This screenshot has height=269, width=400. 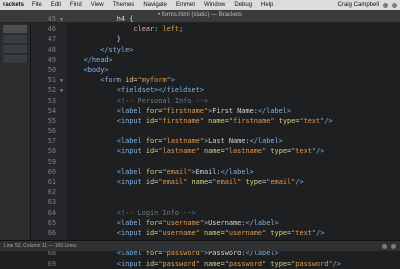 What do you see at coordinates (51, 100) in the screenshot?
I see `line-number: 53` at bounding box center [51, 100].